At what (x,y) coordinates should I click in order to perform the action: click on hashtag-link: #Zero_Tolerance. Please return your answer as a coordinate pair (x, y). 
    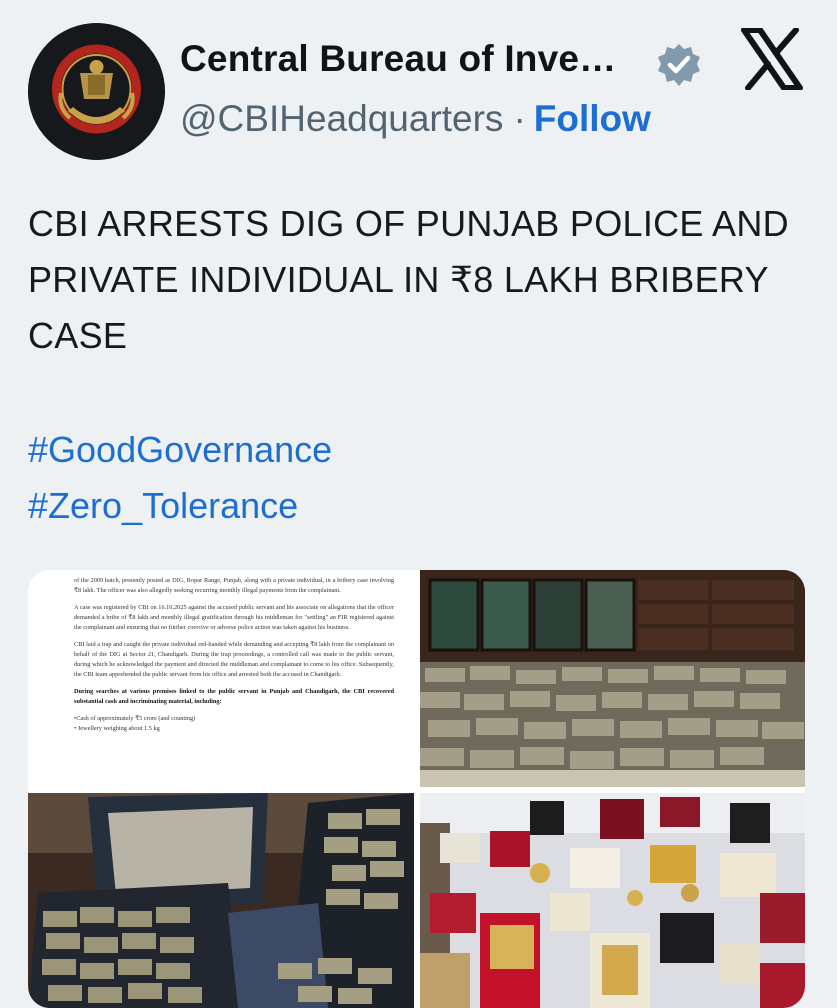
    Looking at the image, I should click on (180, 506).